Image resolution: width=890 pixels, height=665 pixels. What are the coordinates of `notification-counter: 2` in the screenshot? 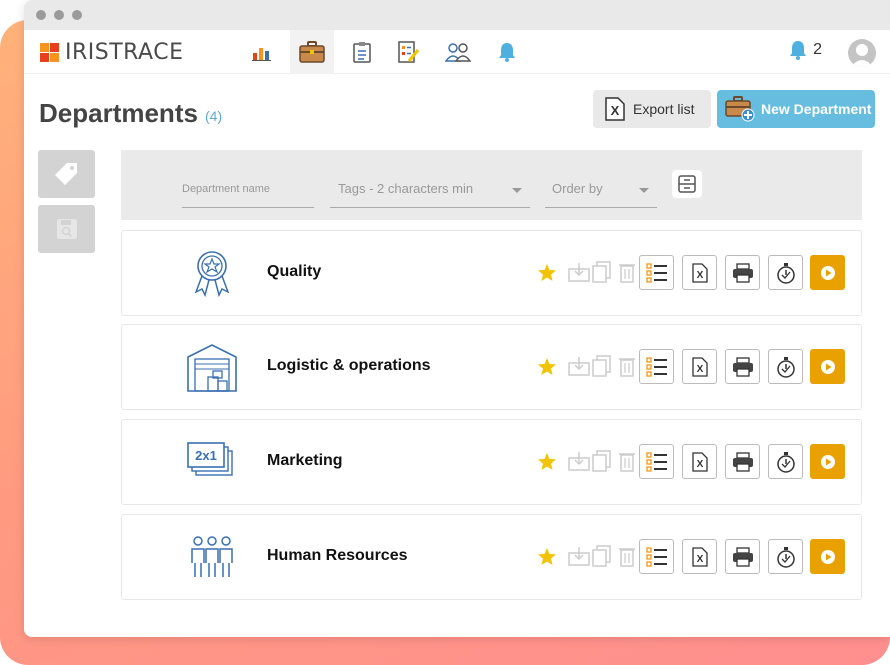 It's located at (805, 50).